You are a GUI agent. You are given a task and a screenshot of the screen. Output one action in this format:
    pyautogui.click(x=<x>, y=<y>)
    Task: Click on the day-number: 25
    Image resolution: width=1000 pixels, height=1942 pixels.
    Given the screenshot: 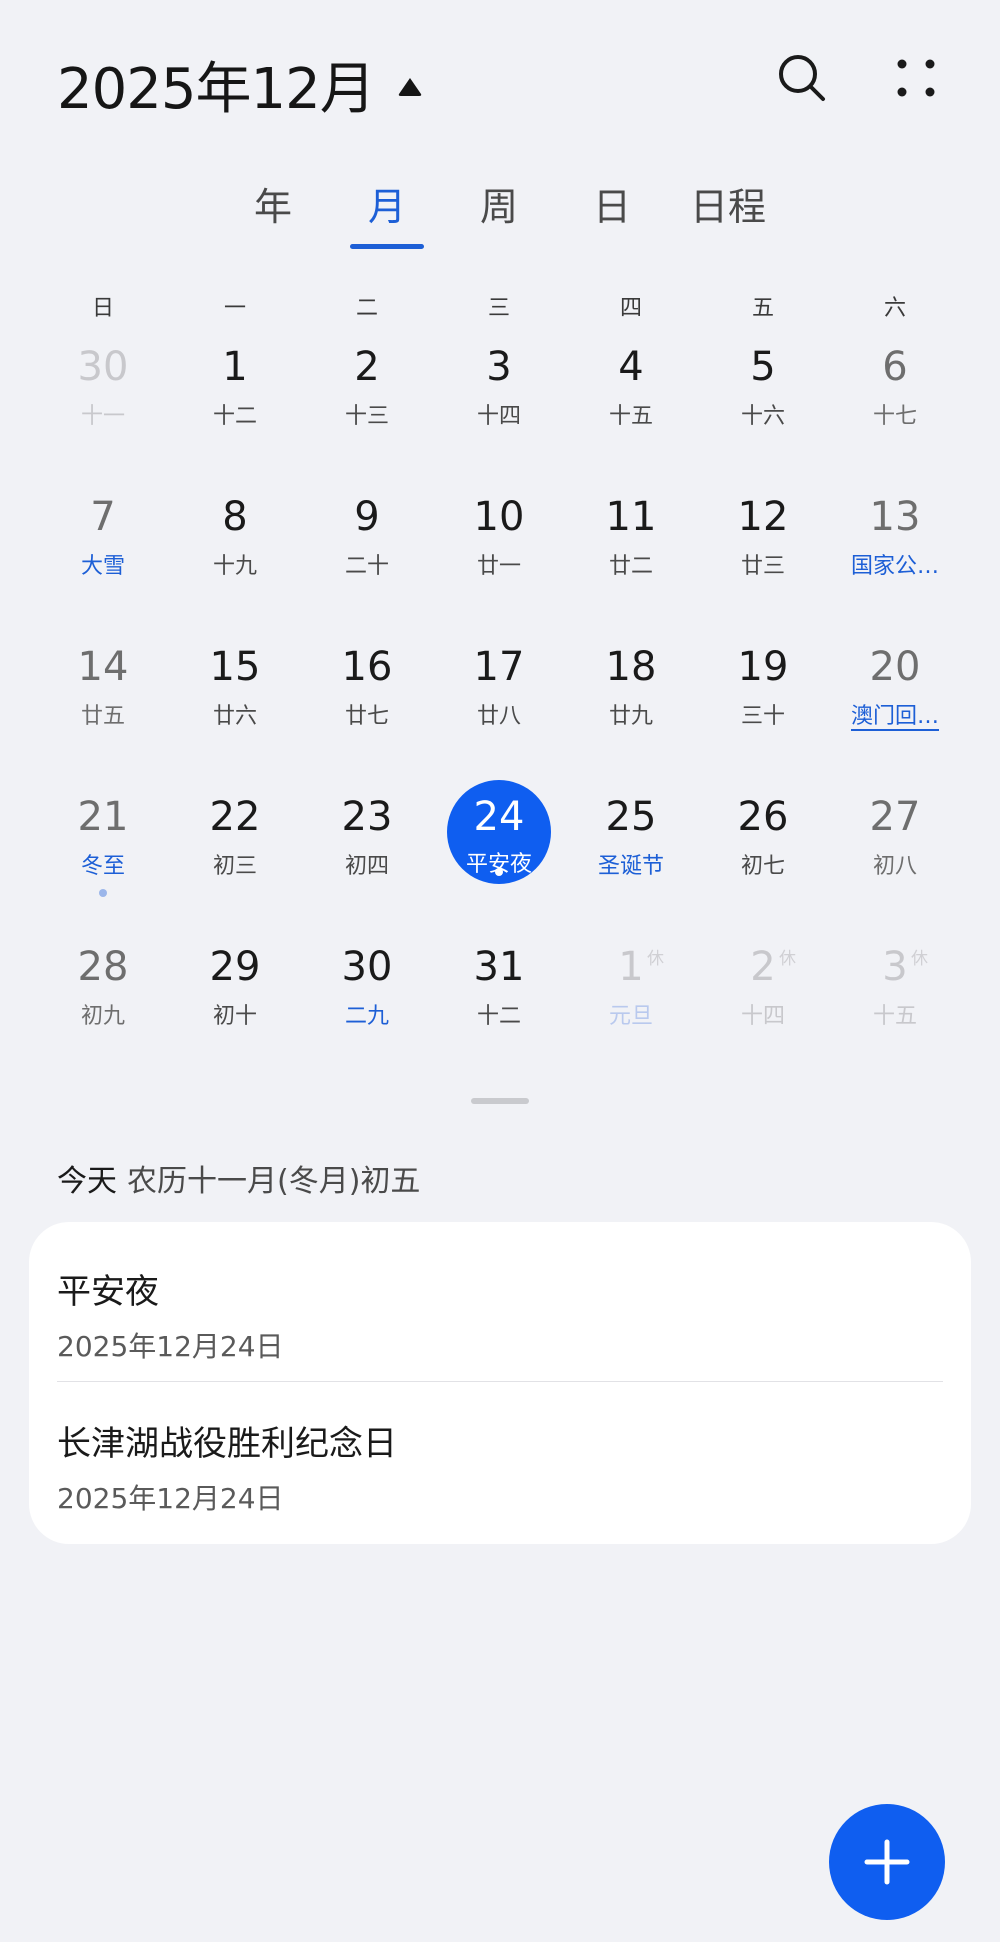 What is the action you would take?
    pyautogui.click(x=631, y=817)
    